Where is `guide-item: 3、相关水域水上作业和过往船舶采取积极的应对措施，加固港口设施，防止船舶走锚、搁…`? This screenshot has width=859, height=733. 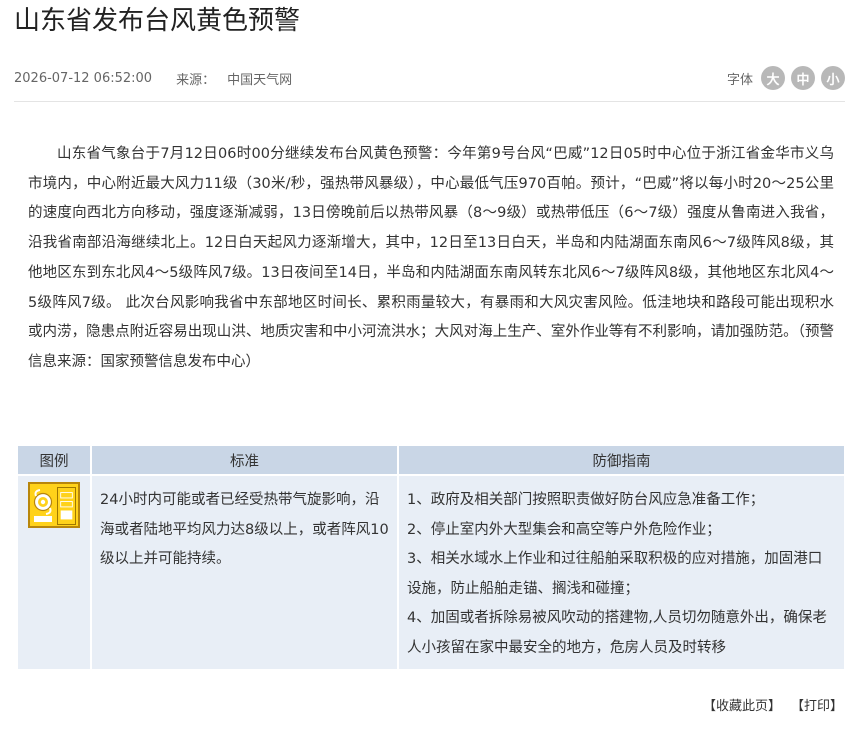
guide-item: 3、相关水域水上作业和过往船舶采取积极的应对措施，加固港口设施，防止船舶走锚、搁… is located at coordinates (615, 574).